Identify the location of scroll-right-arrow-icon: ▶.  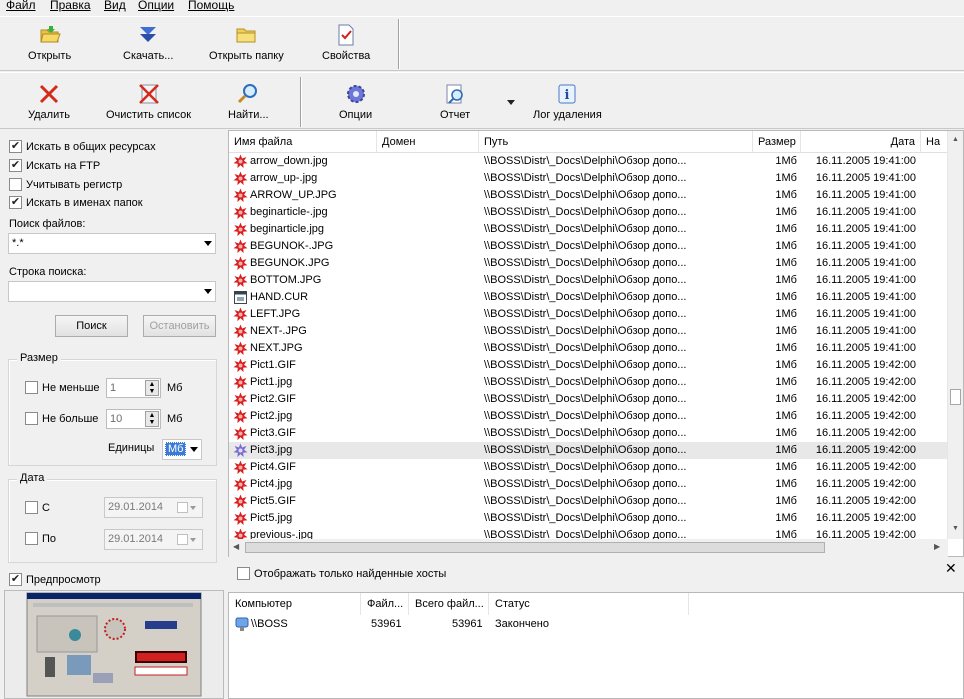
(937, 546).